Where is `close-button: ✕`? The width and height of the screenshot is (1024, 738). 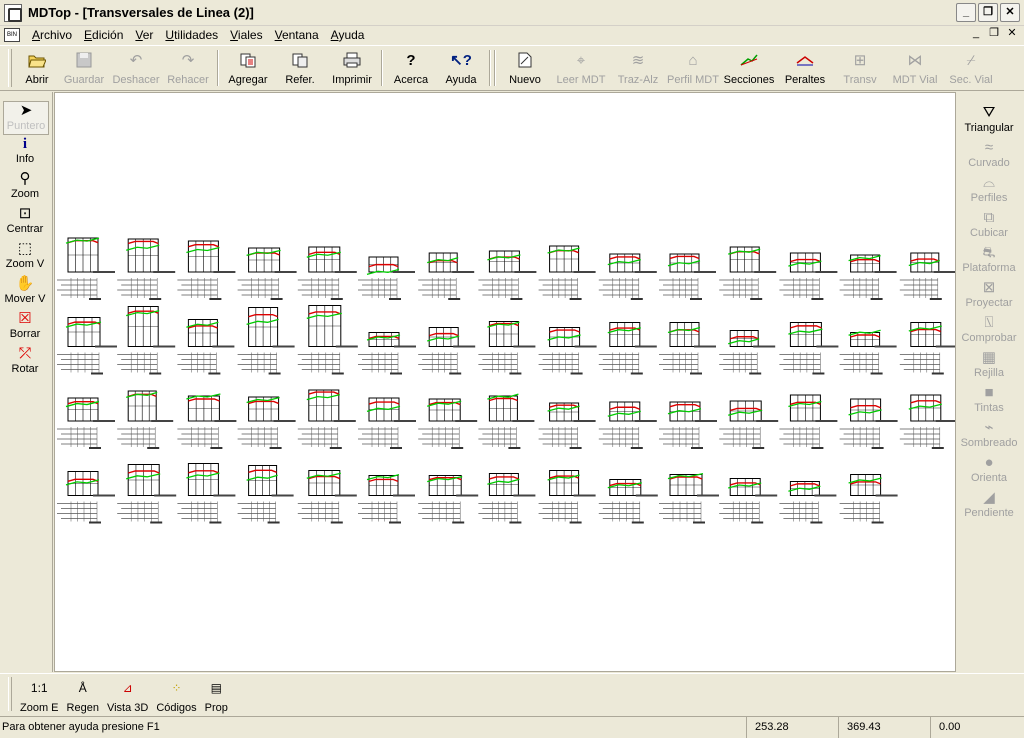 close-button: ✕ is located at coordinates (1010, 12).